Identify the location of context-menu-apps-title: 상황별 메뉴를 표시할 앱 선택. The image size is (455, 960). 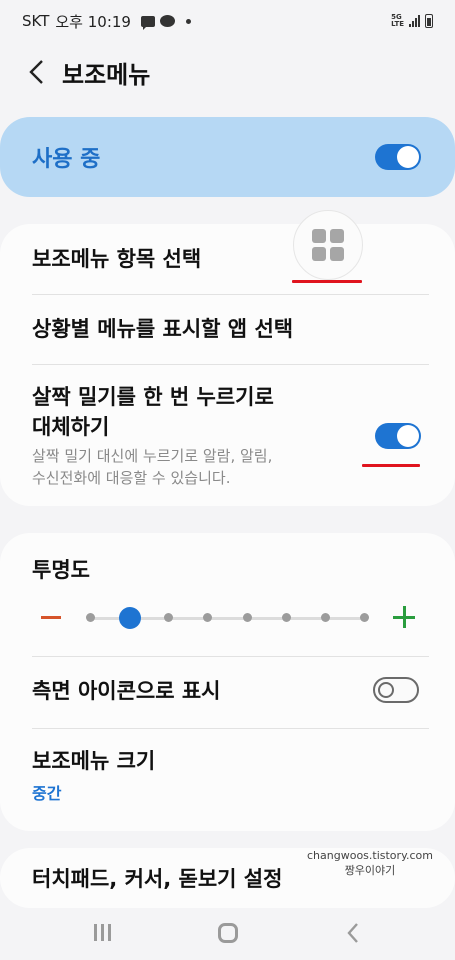
(162, 329).